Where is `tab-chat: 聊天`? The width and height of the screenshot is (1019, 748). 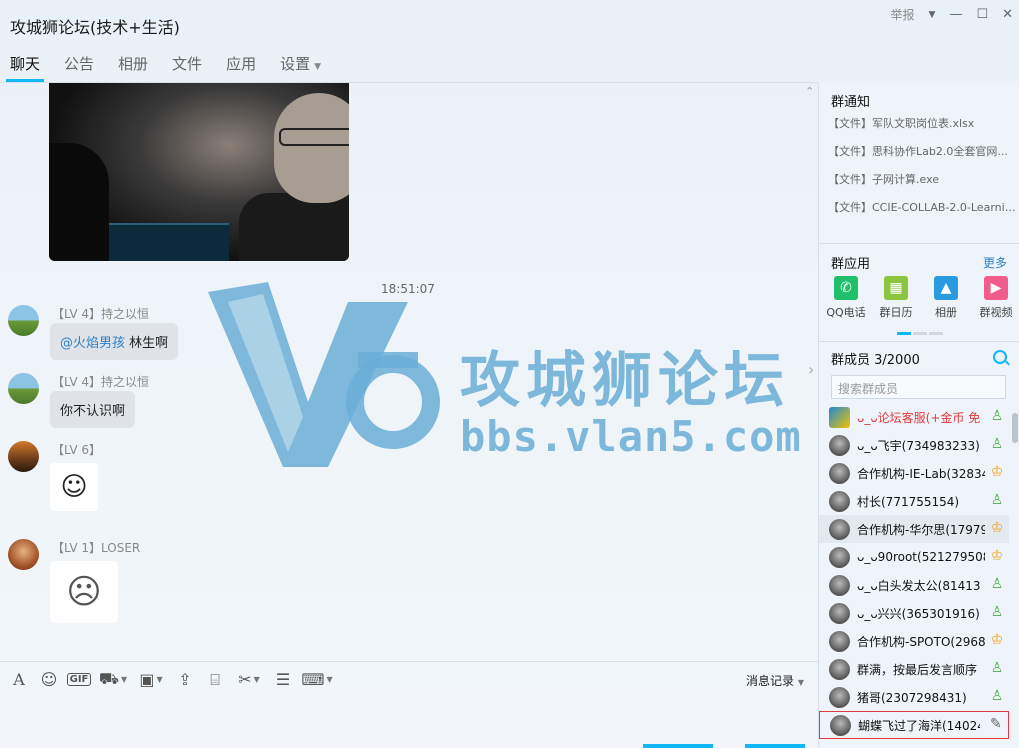 tab-chat: 聊天 is located at coordinates (25, 64).